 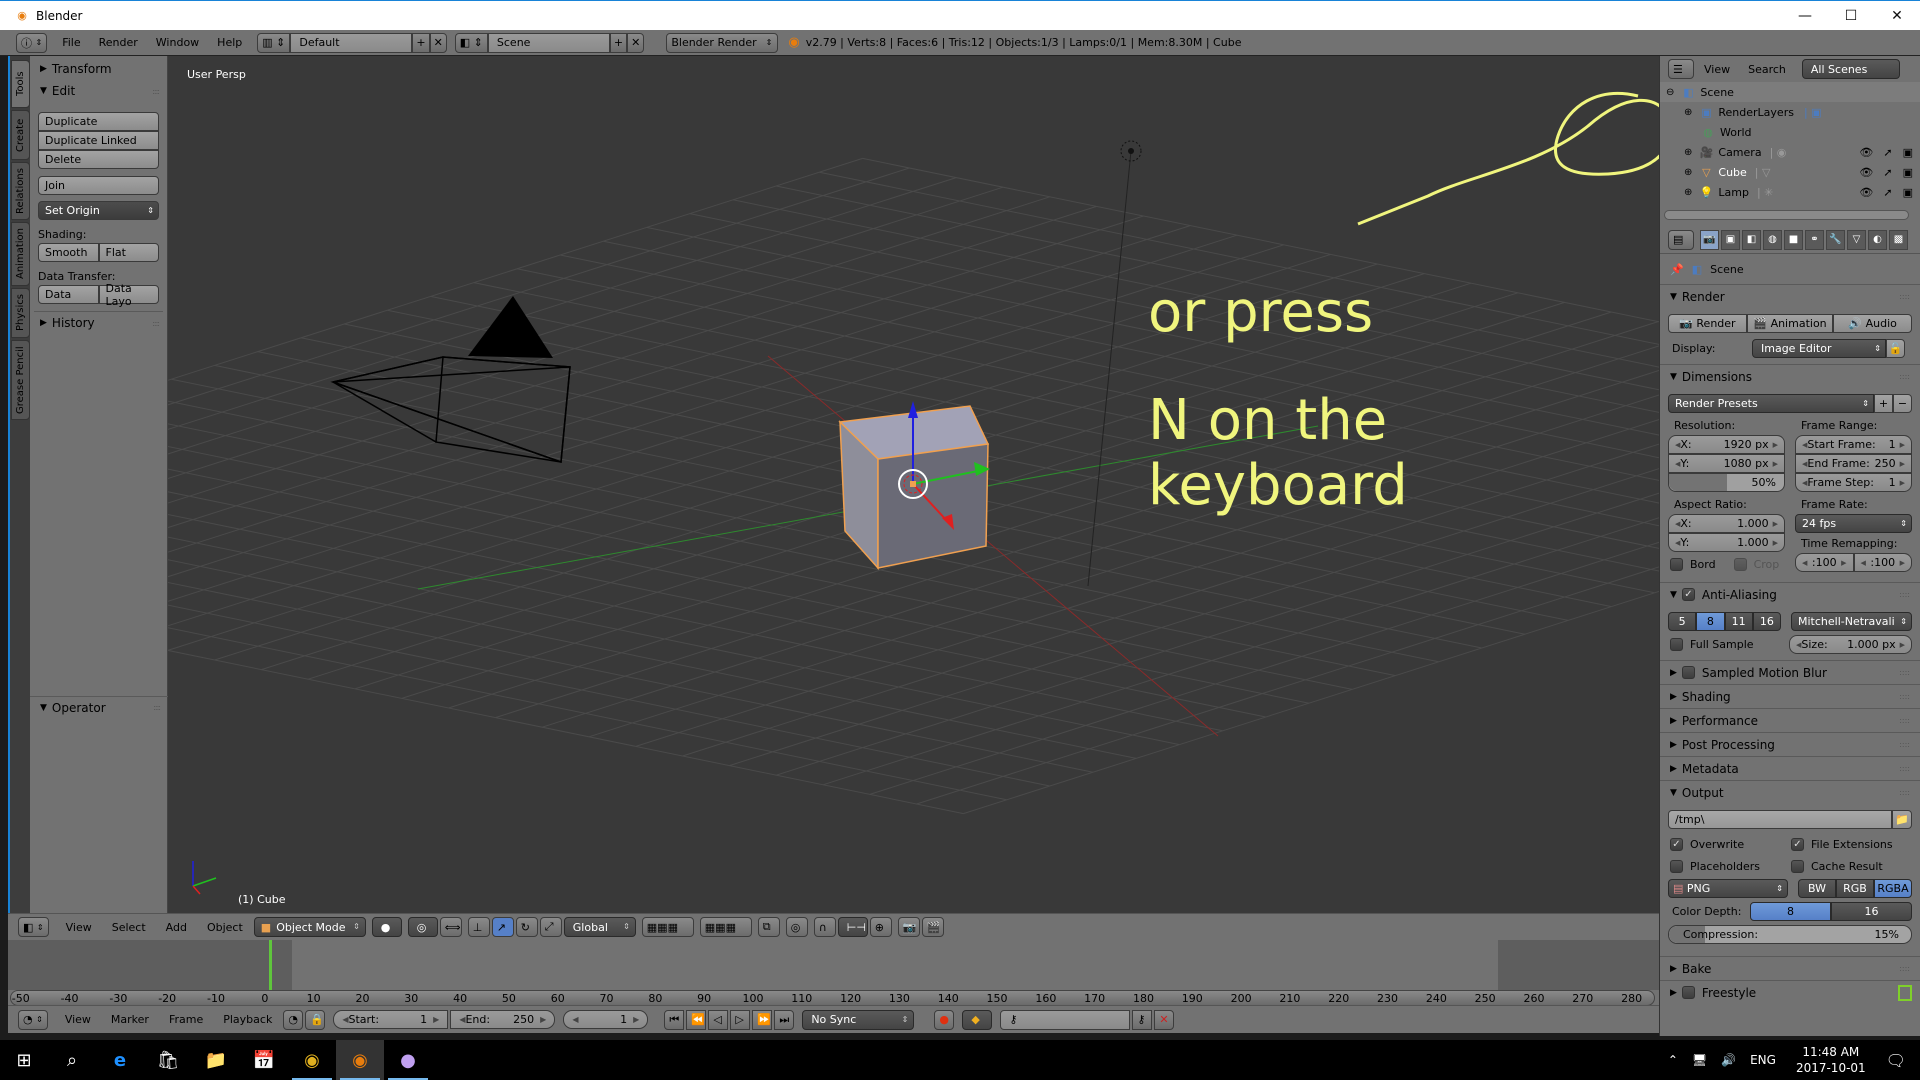 What do you see at coordinates (478, 927) in the screenshot?
I see `manipulator-toggle-button: ⊥` at bounding box center [478, 927].